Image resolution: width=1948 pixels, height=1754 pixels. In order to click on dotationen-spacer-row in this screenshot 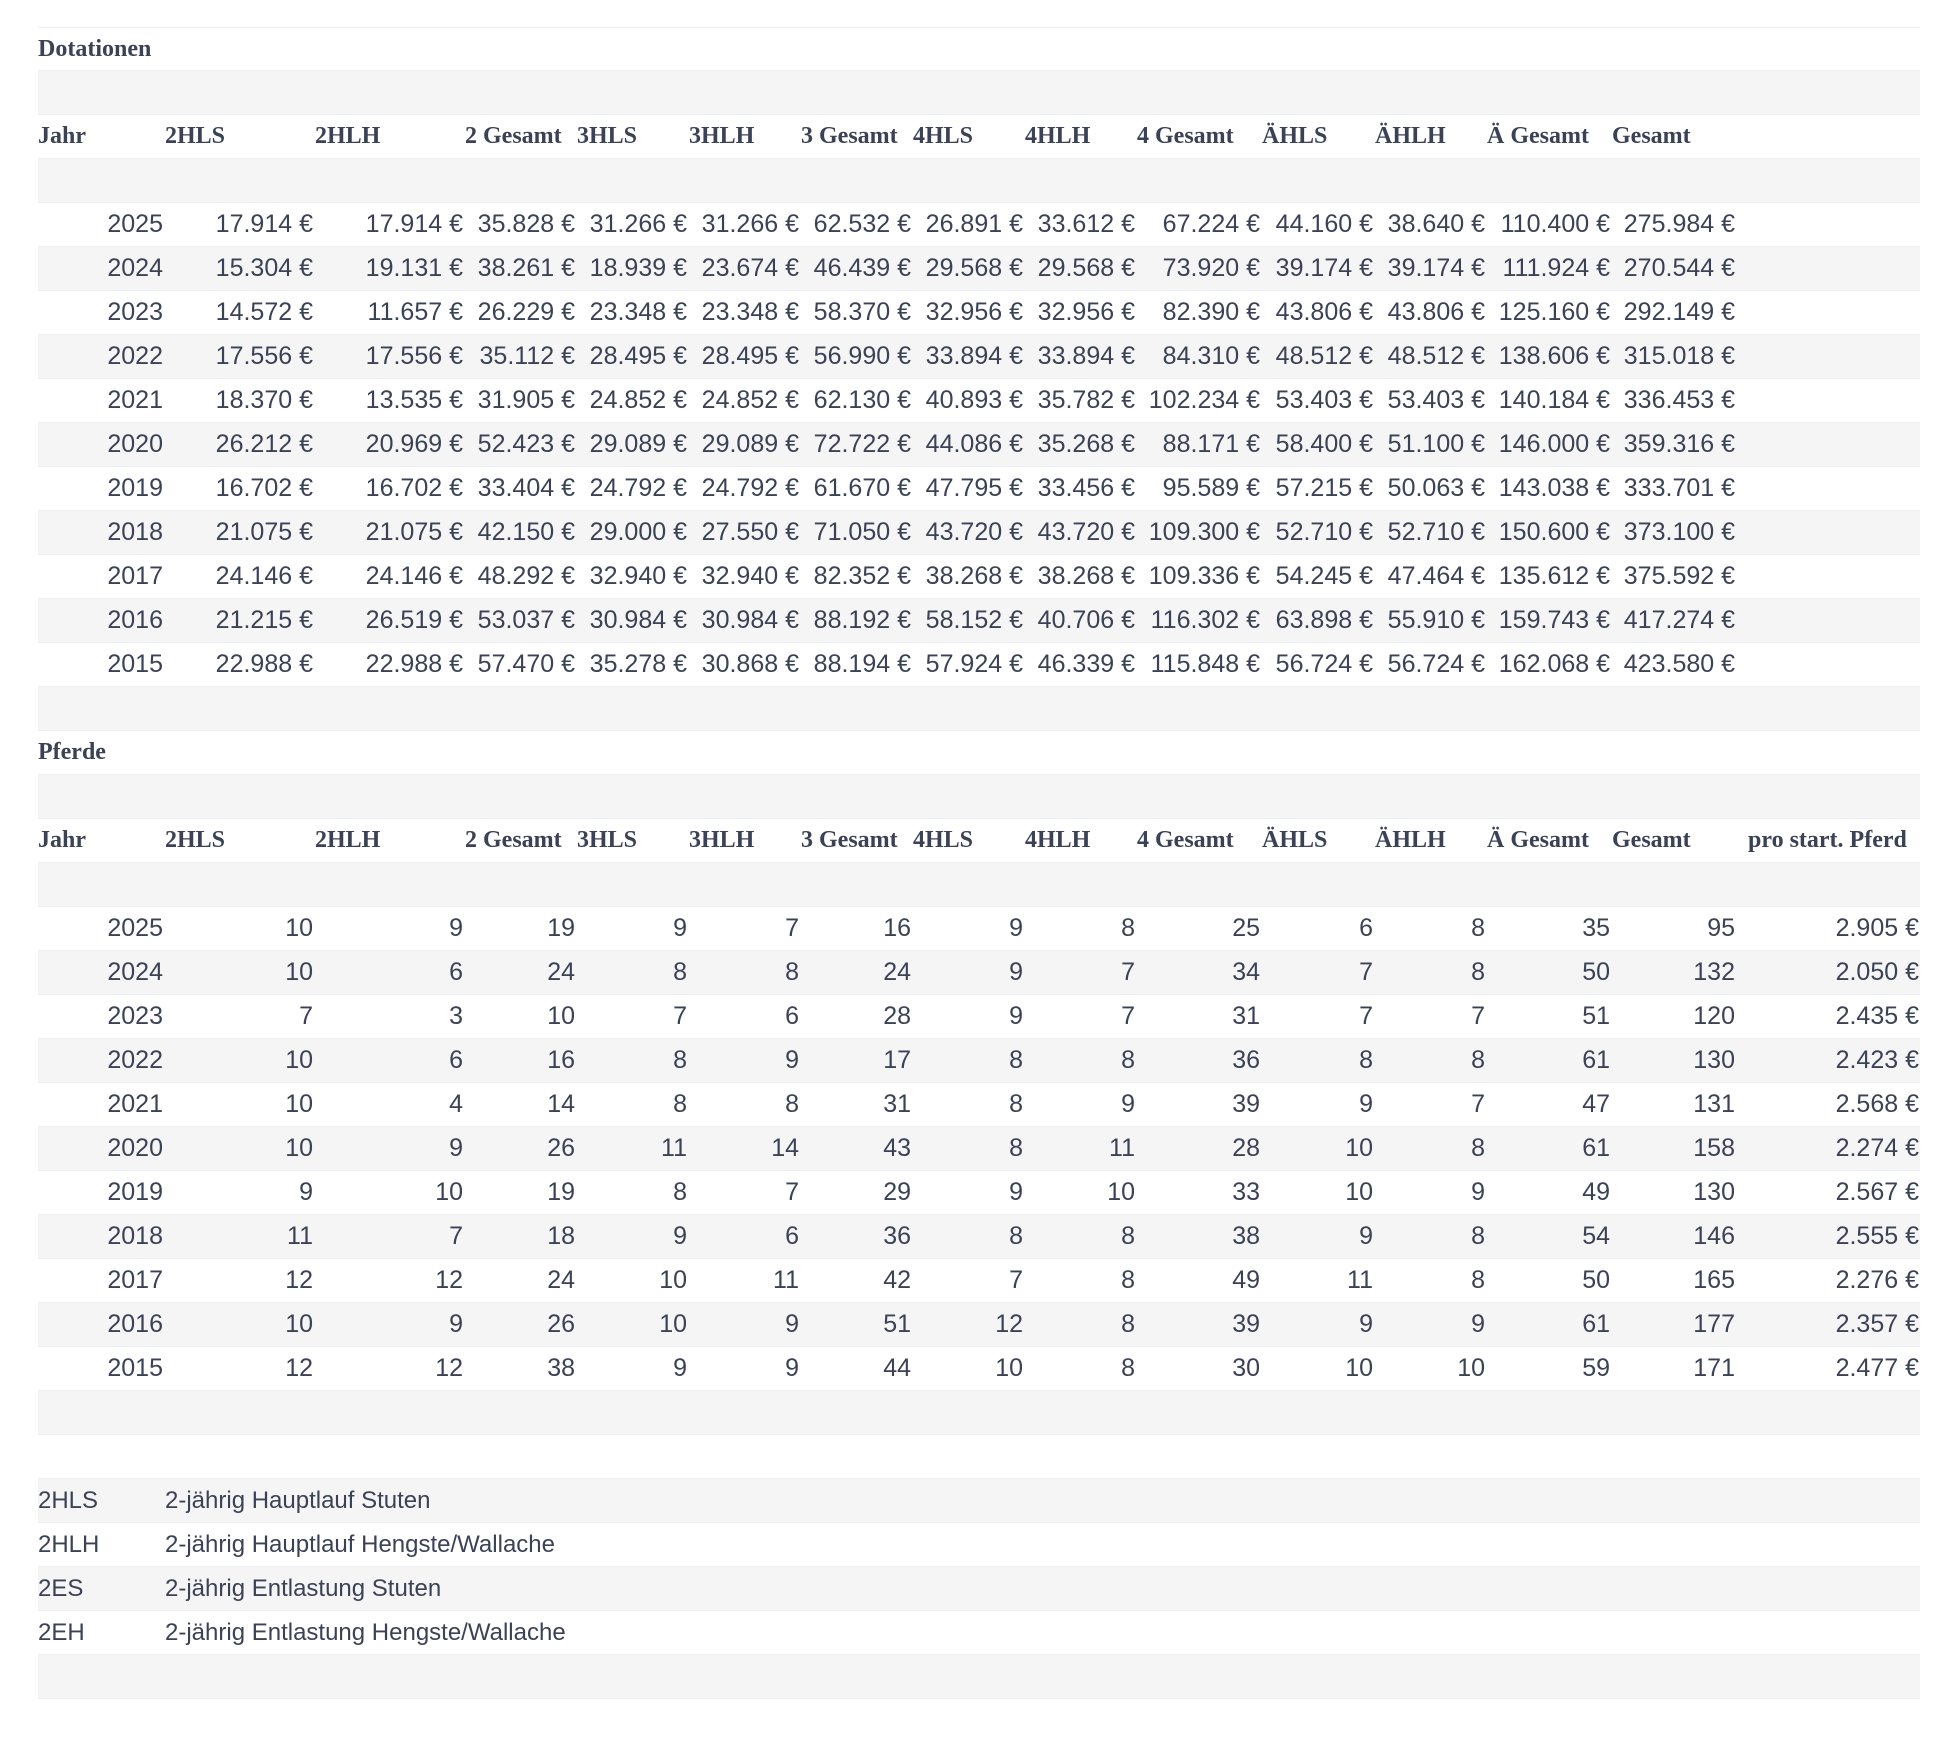, I will do `click(979, 181)`.